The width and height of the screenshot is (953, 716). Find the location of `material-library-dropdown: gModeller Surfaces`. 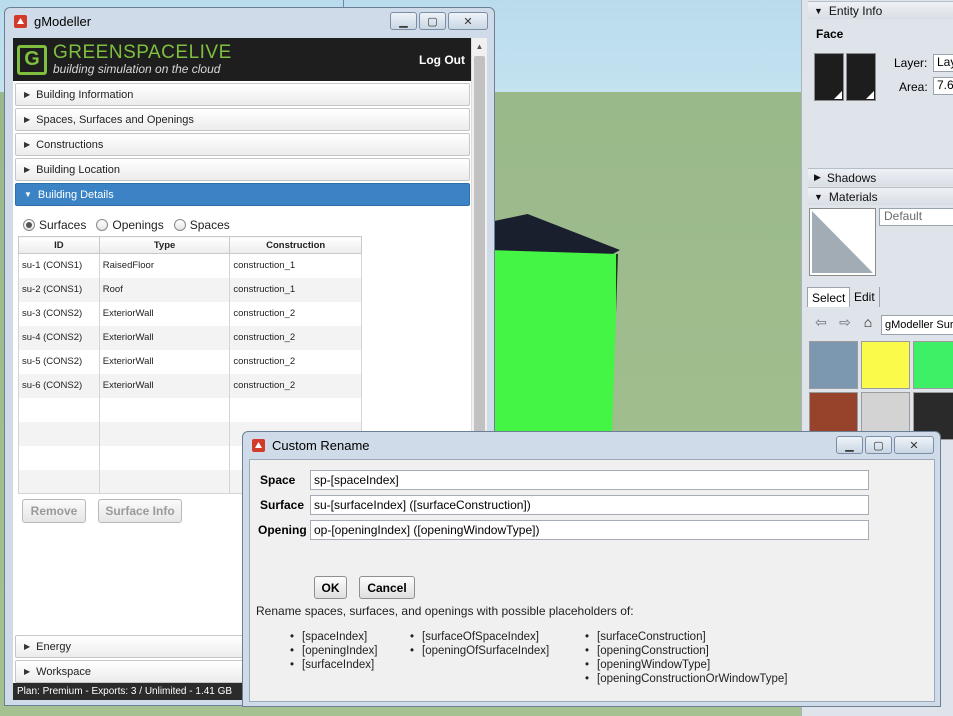

material-library-dropdown: gModeller Surfaces is located at coordinates (917, 325).